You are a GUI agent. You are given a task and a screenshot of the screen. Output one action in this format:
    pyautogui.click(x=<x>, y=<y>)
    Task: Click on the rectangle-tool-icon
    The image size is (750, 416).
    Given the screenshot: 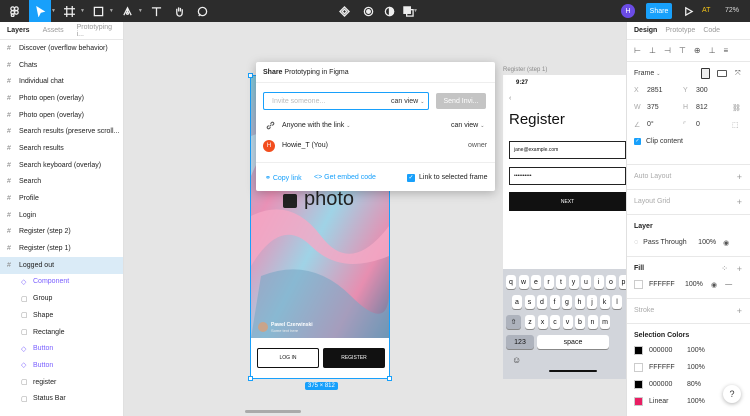 What is the action you would take?
    pyautogui.click(x=99, y=11)
    